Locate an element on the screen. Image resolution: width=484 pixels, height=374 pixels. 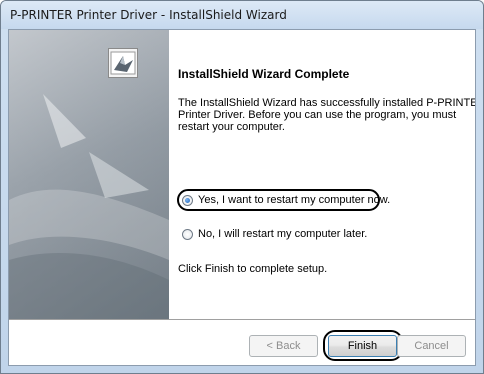
highlight-callout-restart-option is located at coordinates (278, 200).